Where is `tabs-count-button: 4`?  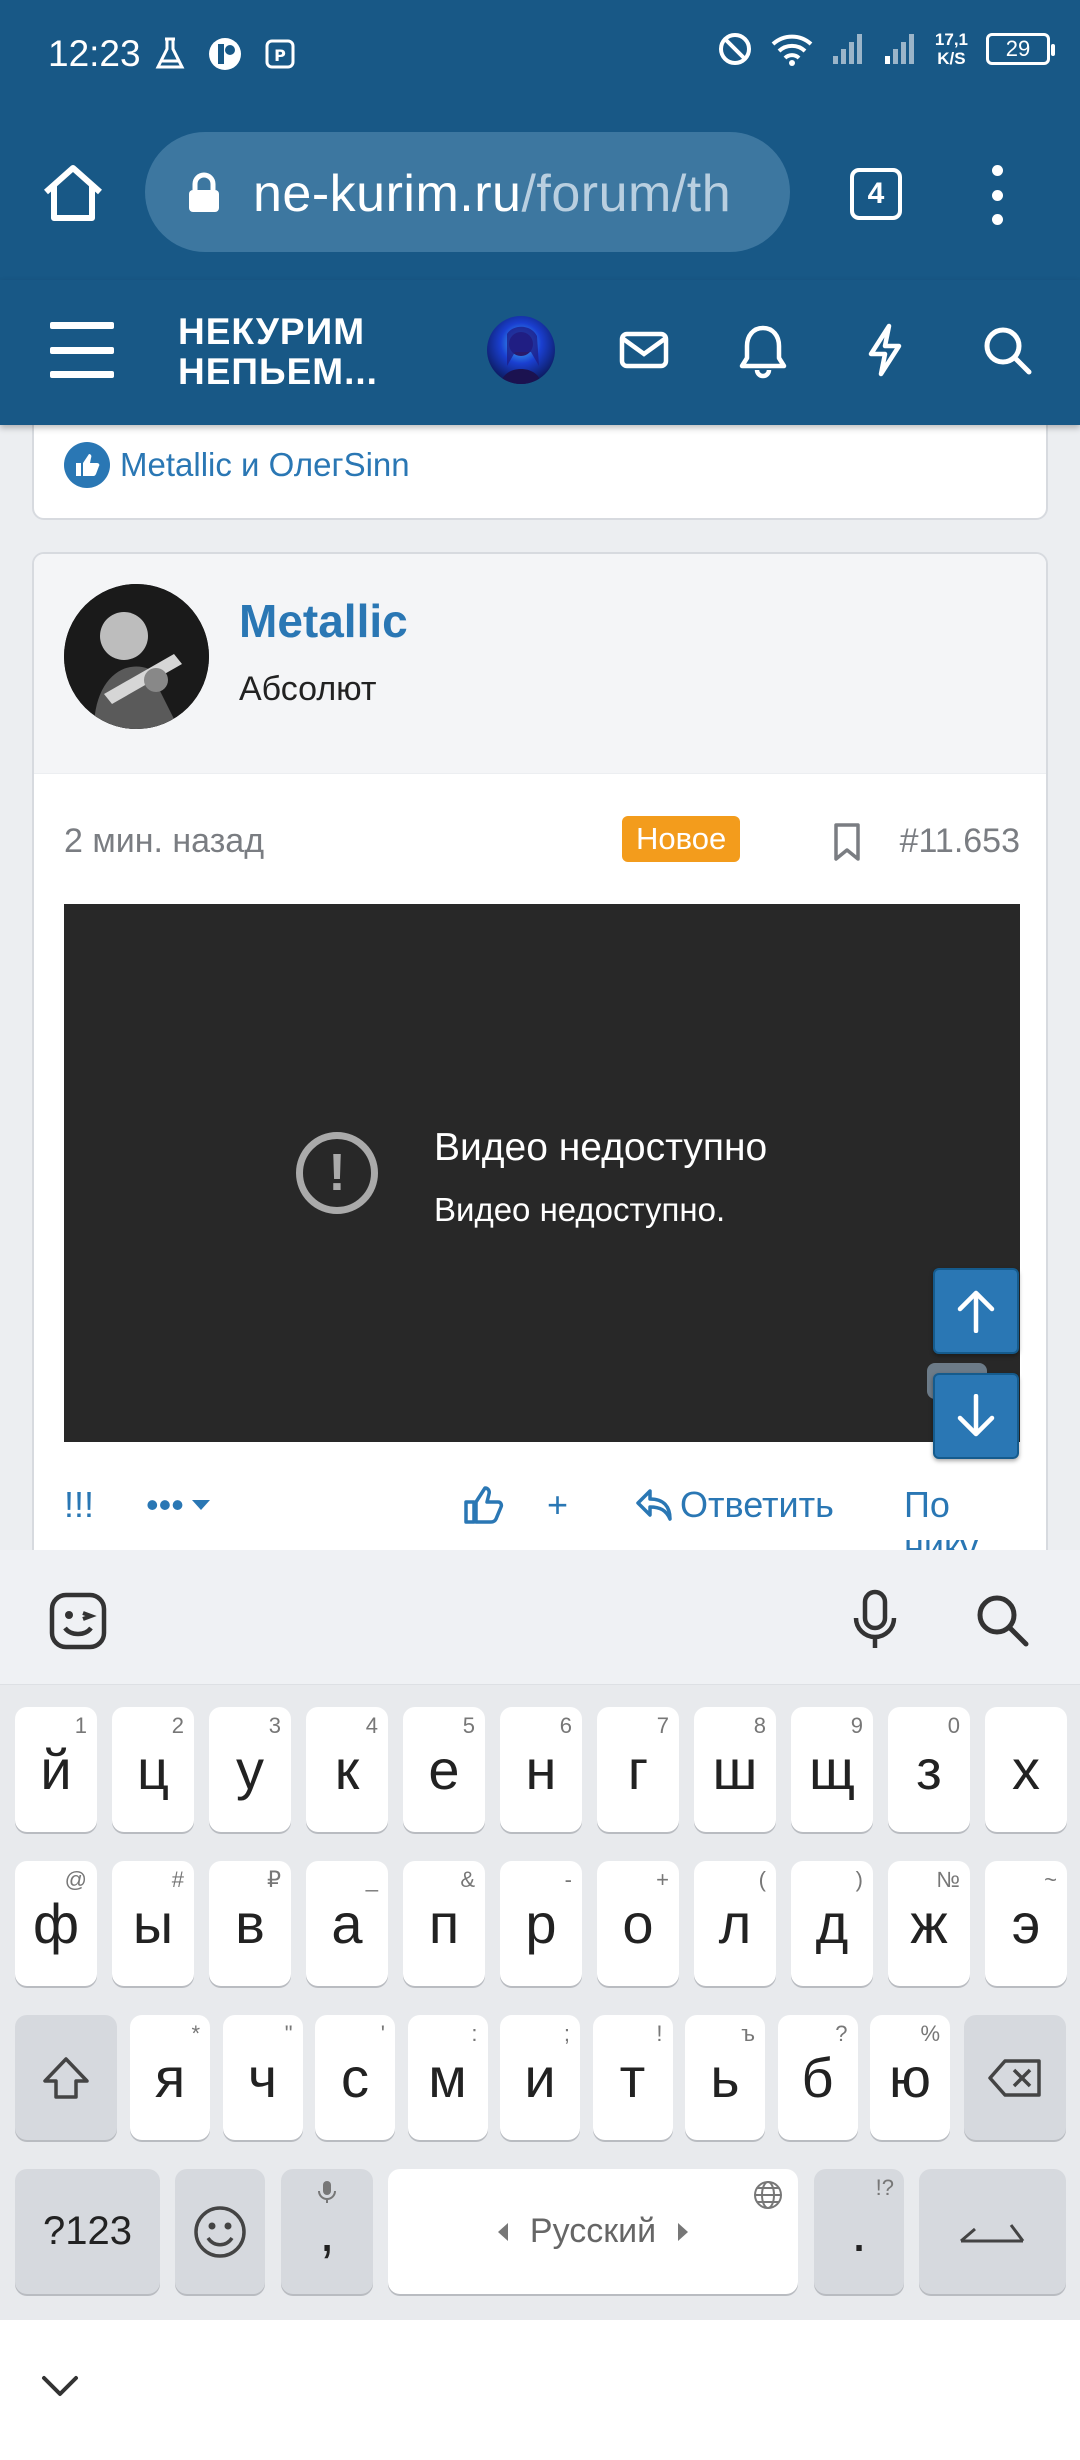
tabs-count-button: 4 is located at coordinates (876, 194).